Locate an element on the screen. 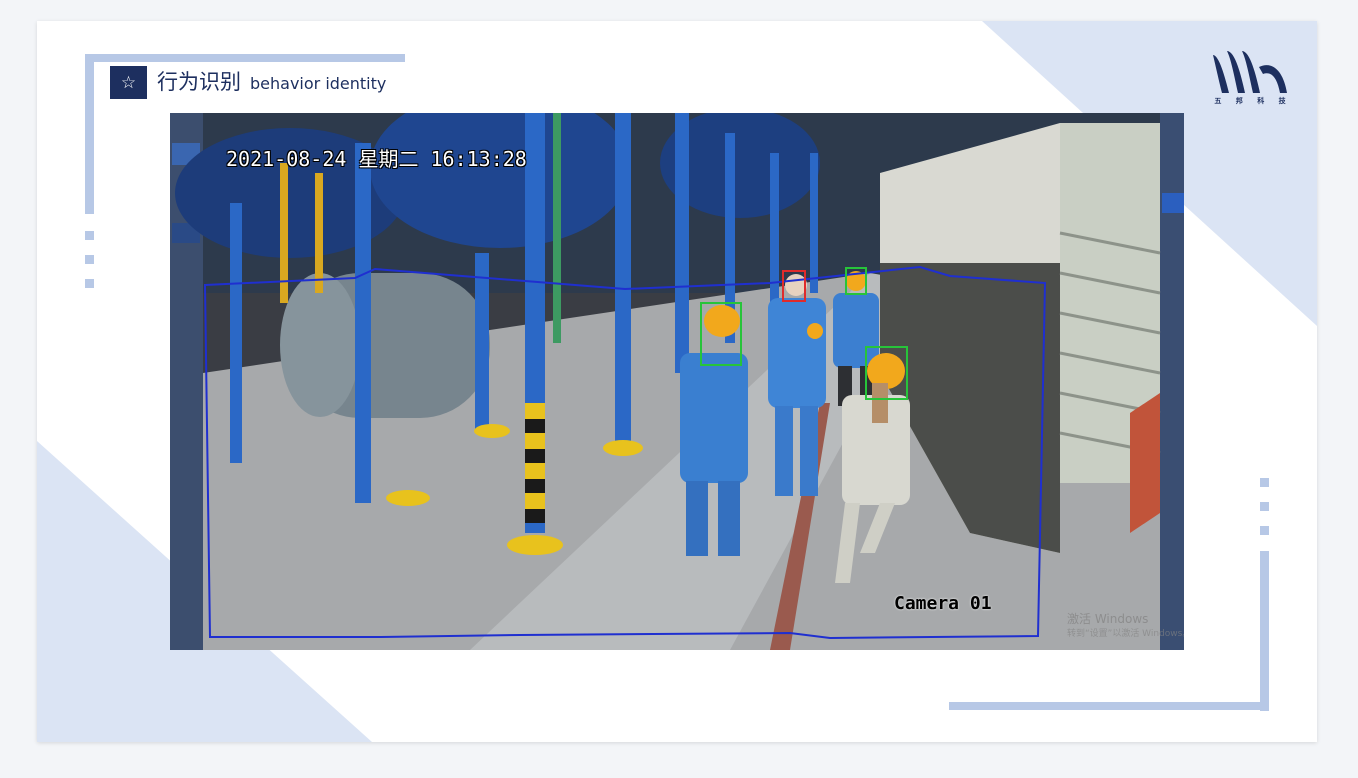  deco-bar-bottom is located at coordinates (1109, 706).